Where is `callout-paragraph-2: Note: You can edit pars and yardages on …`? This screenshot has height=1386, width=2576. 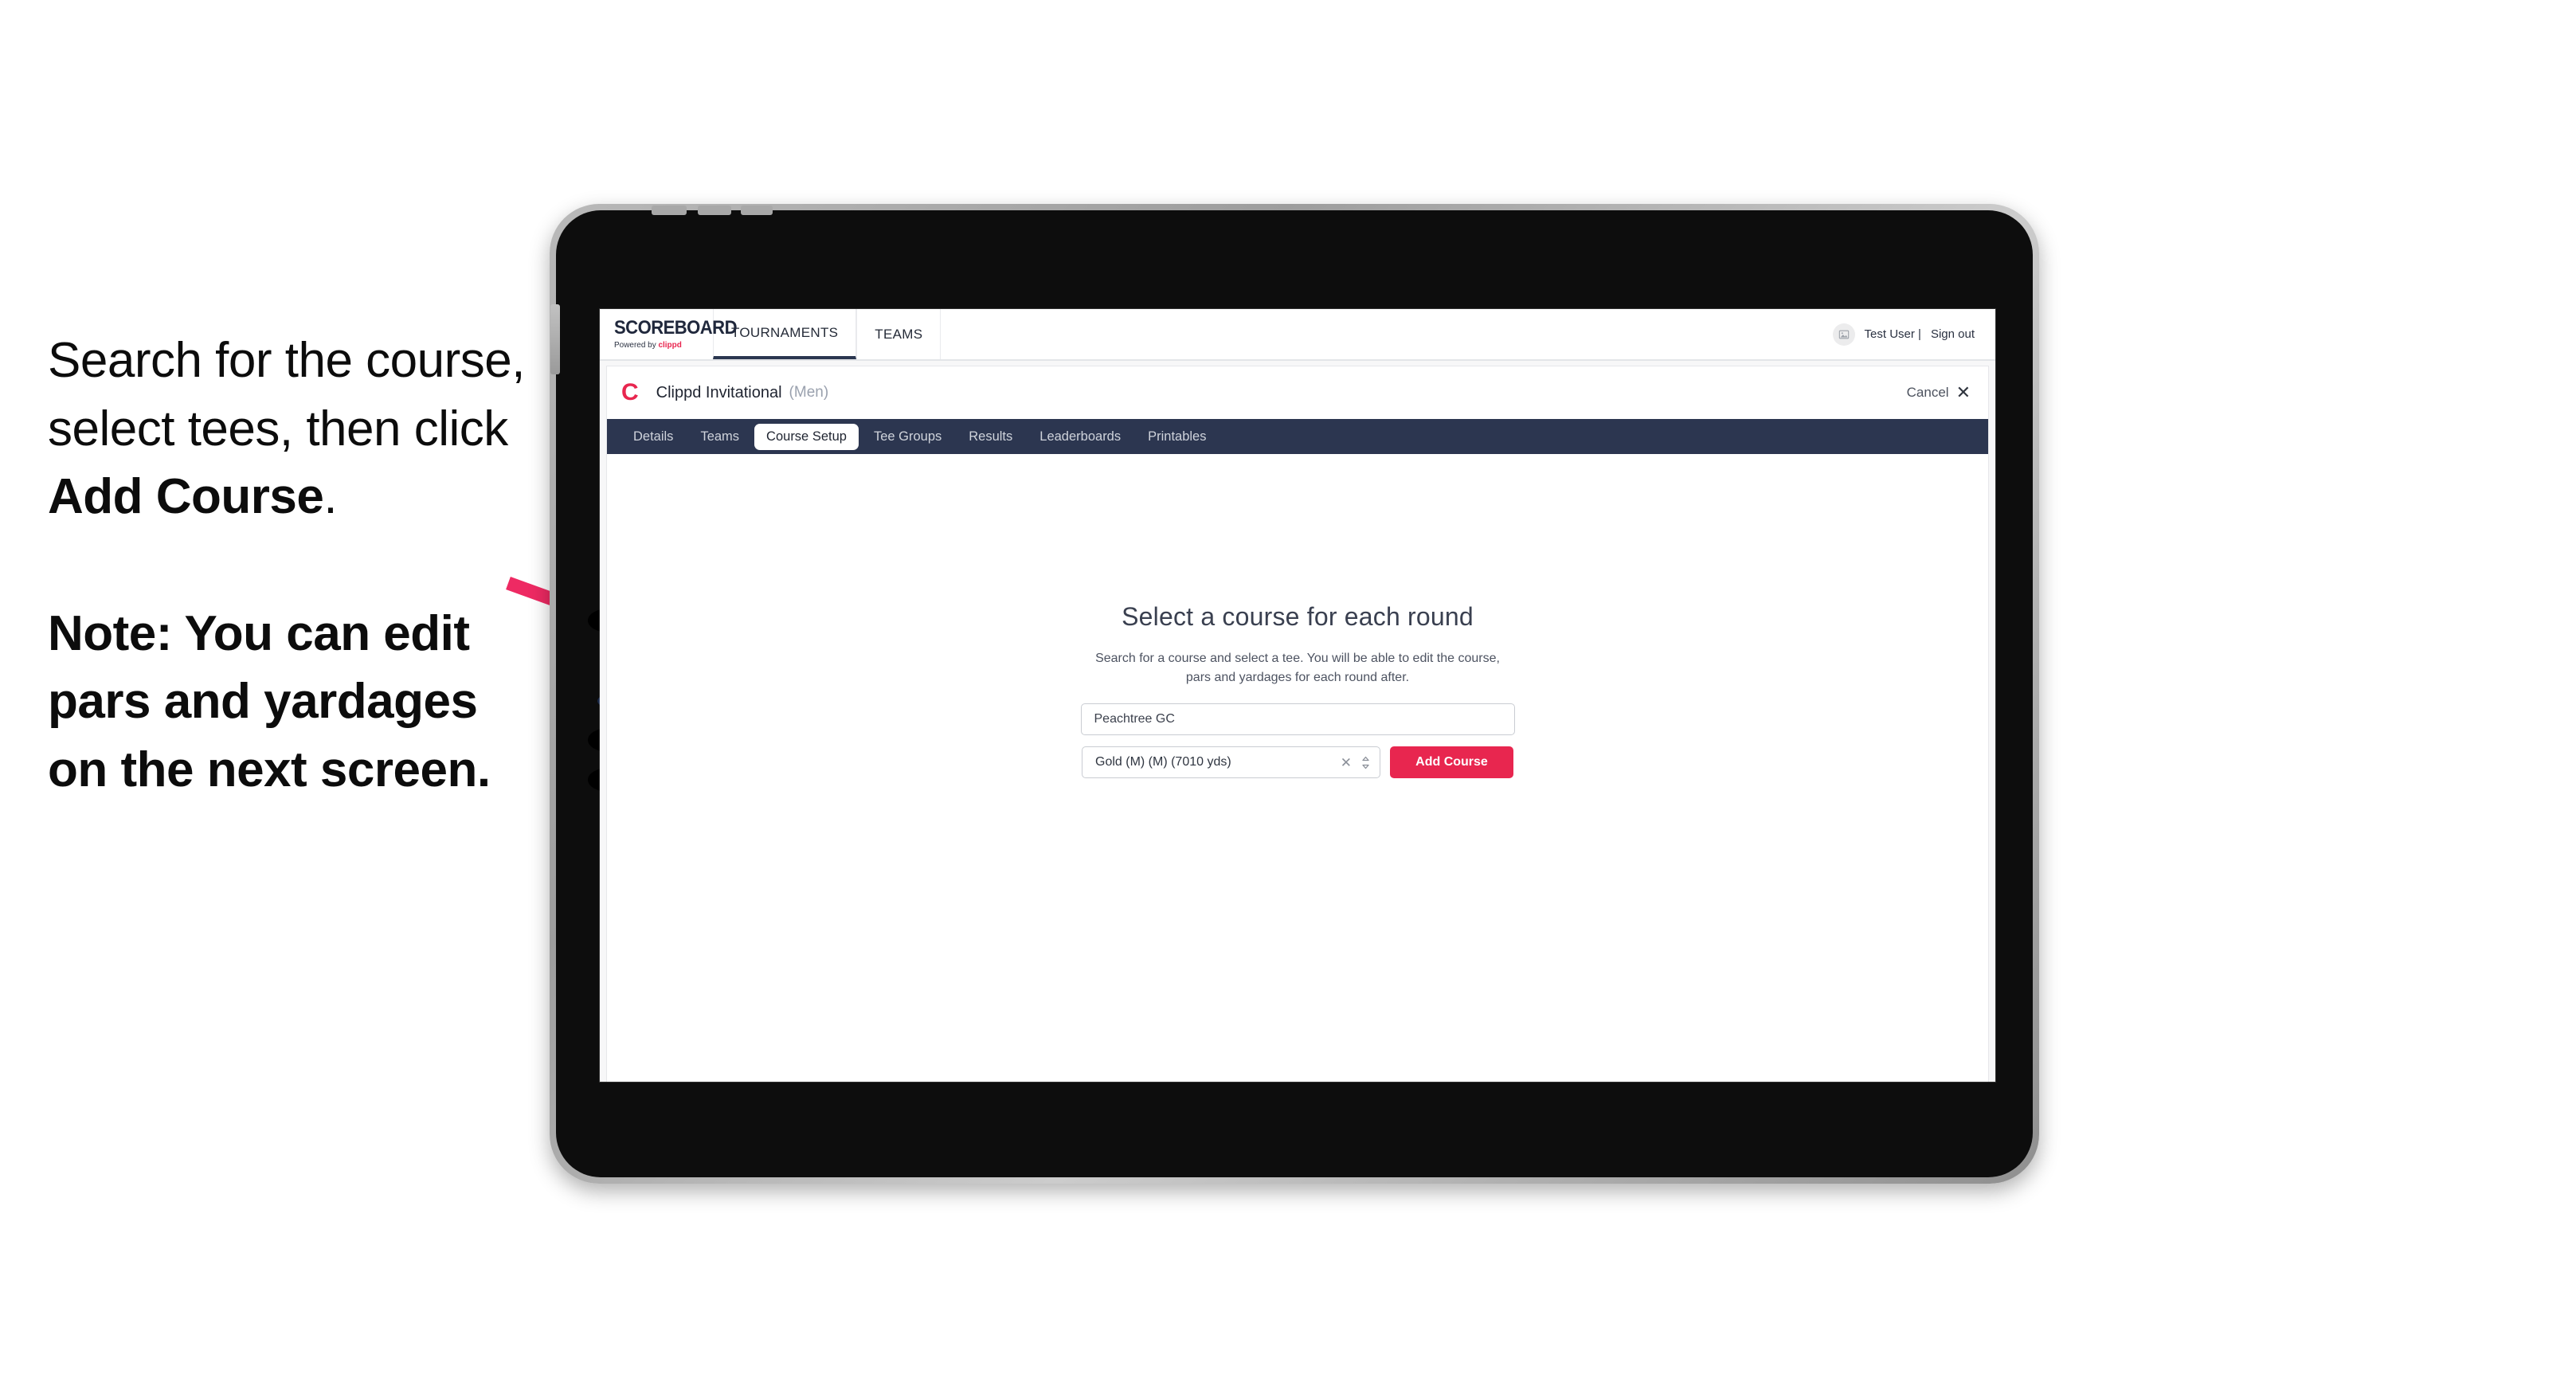
callout-paragraph-2: Note: You can edit pars and yardages on … is located at coordinates (269, 701).